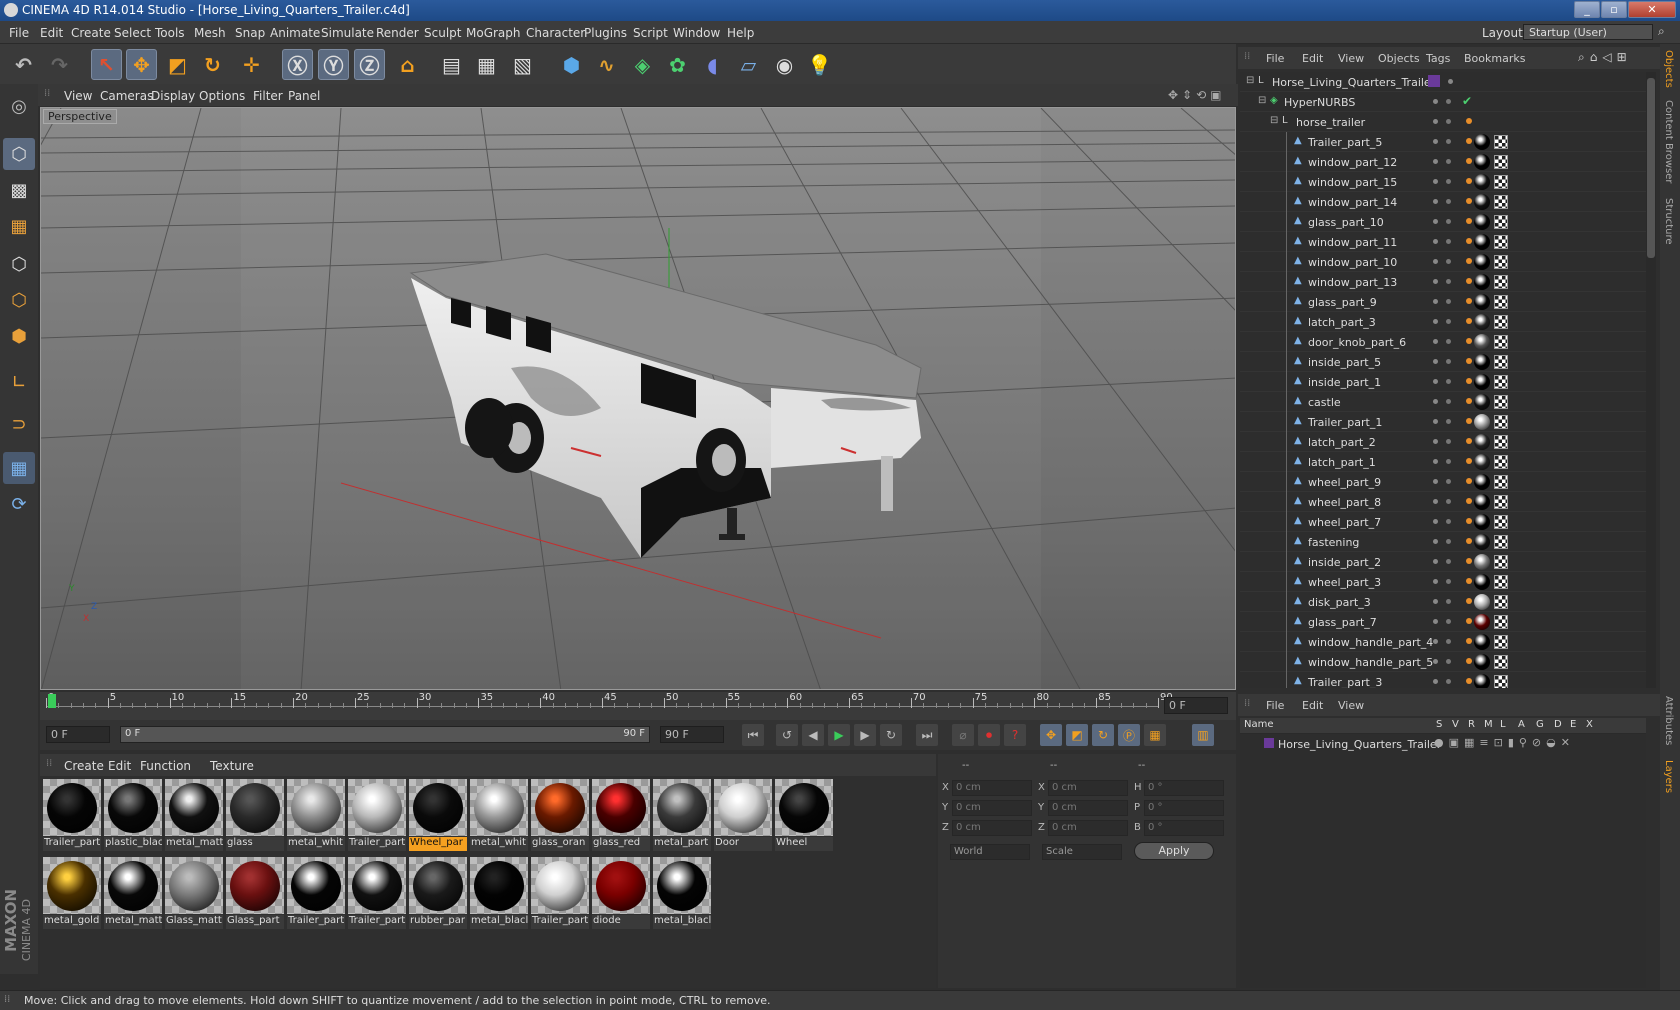  Describe the element at coordinates (1077, 735) in the screenshot. I see `key-scale-icon: ◩` at that location.